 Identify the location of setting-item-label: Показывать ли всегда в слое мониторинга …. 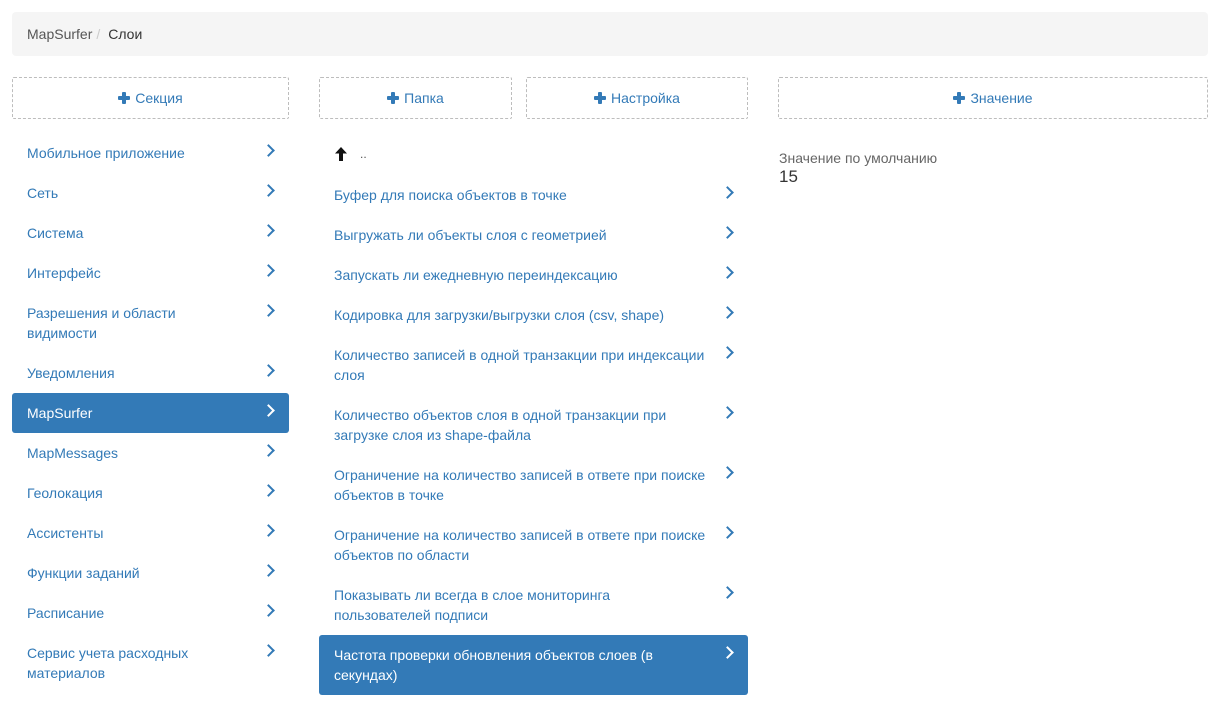
(472, 605).